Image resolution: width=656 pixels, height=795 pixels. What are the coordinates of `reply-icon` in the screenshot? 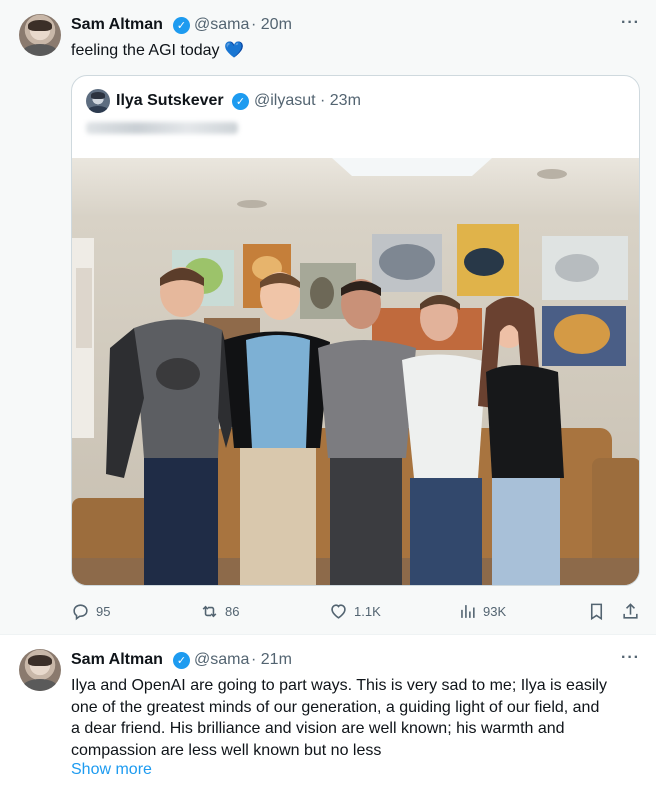 It's located at (80, 611).